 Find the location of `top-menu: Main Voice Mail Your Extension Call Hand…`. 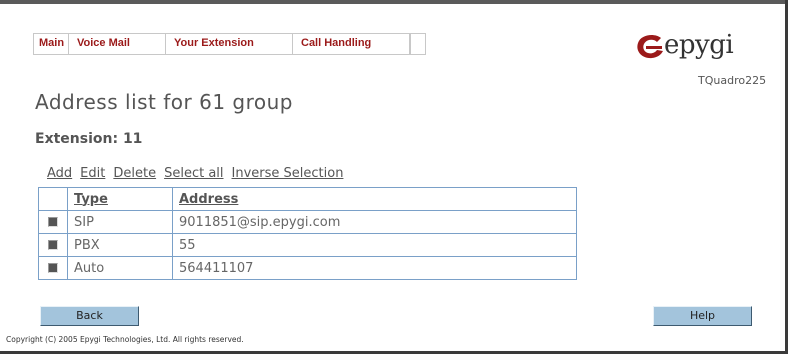

top-menu: Main Voice Mail Your Extension Call Hand… is located at coordinates (229, 44).